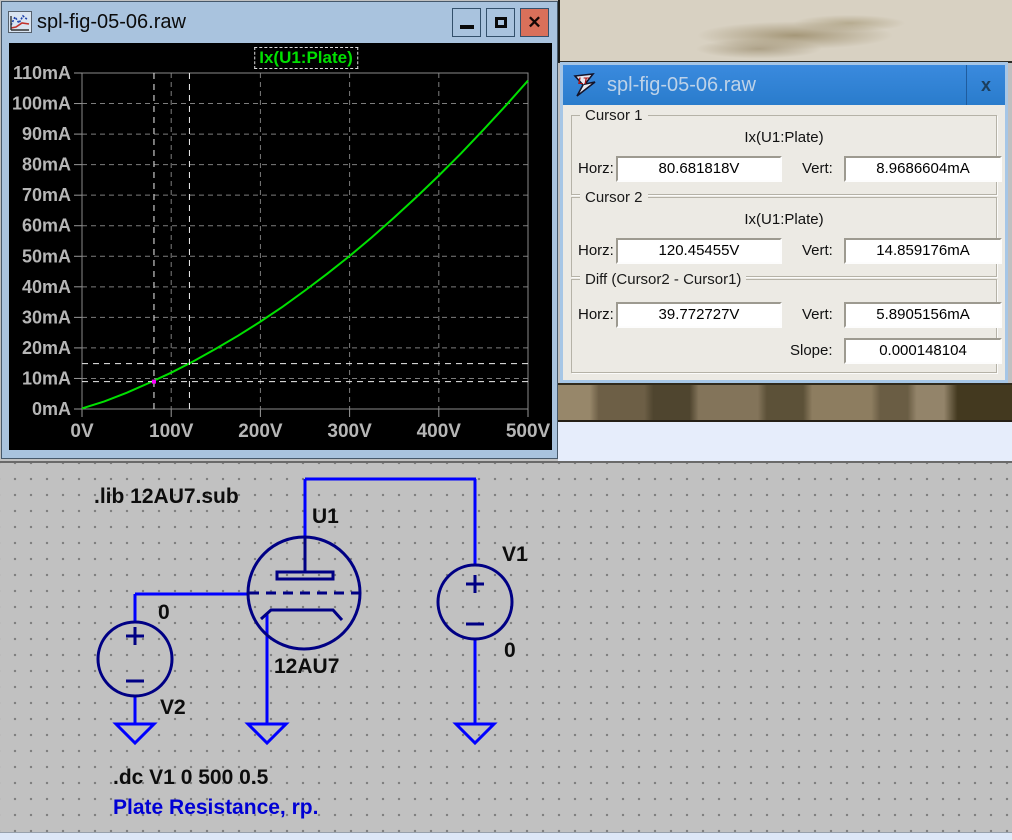 Image resolution: width=1012 pixels, height=840 pixels. I want to click on y-tick-label: 70mA, so click(46, 195).